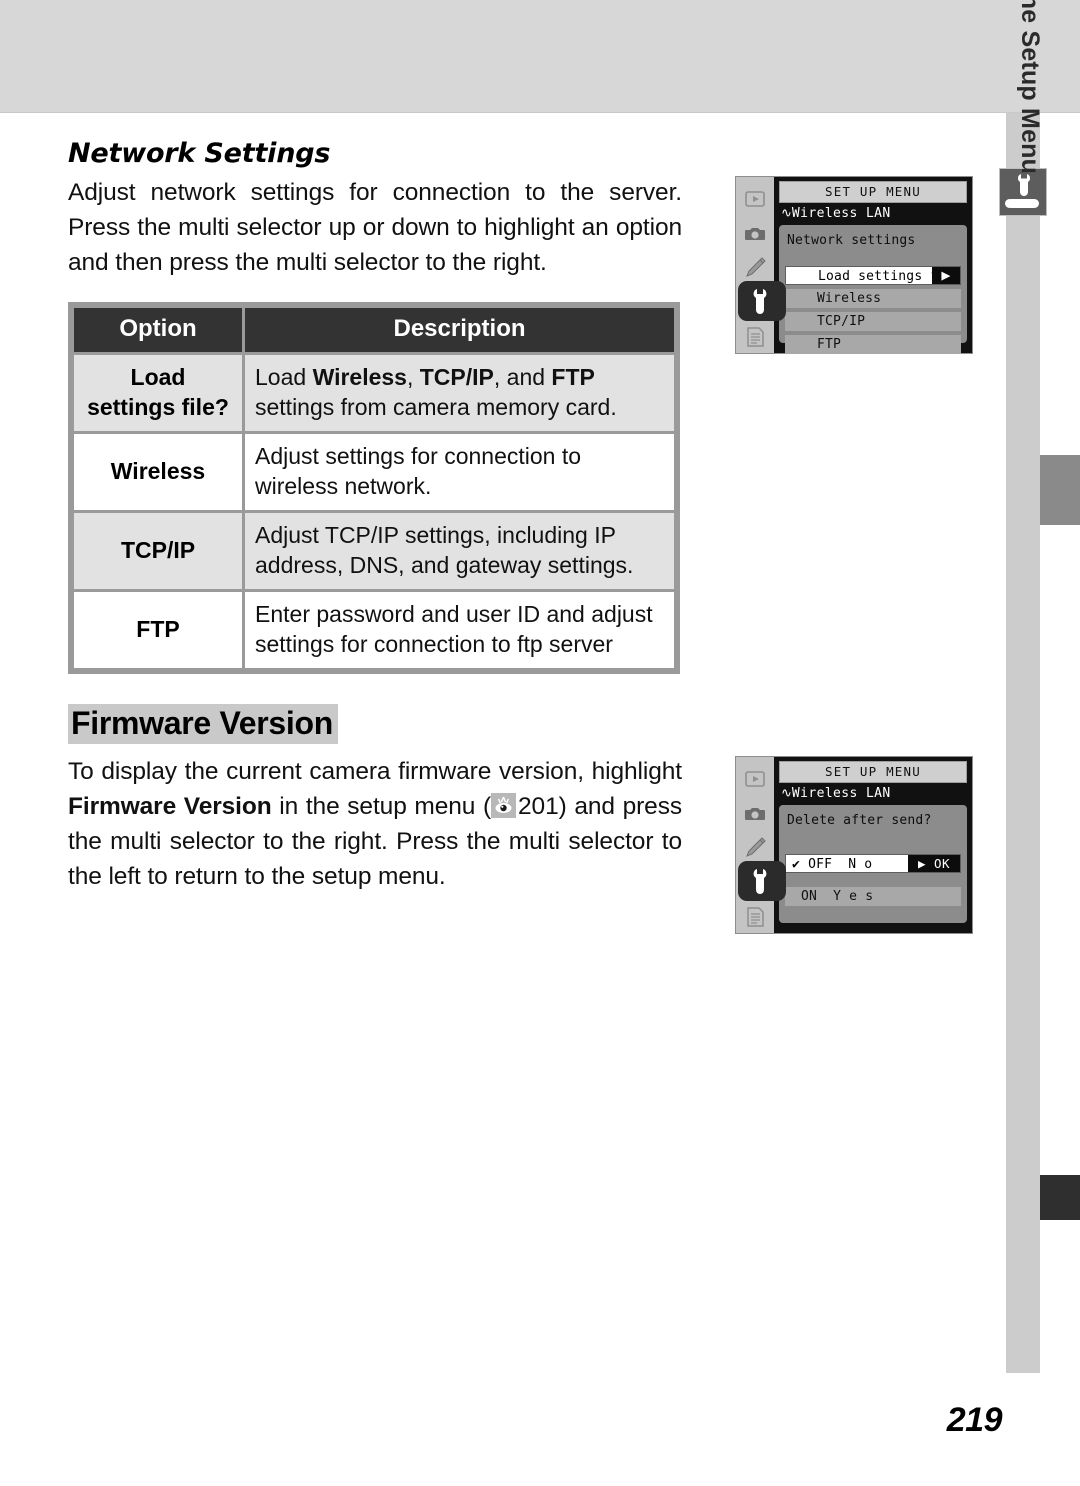 The height and width of the screenshot is (1486, 1080). Describe the element at coordinates (158, 551) in the screenshot. I see `cell-option-tcpip: TCP/IP` at that location.